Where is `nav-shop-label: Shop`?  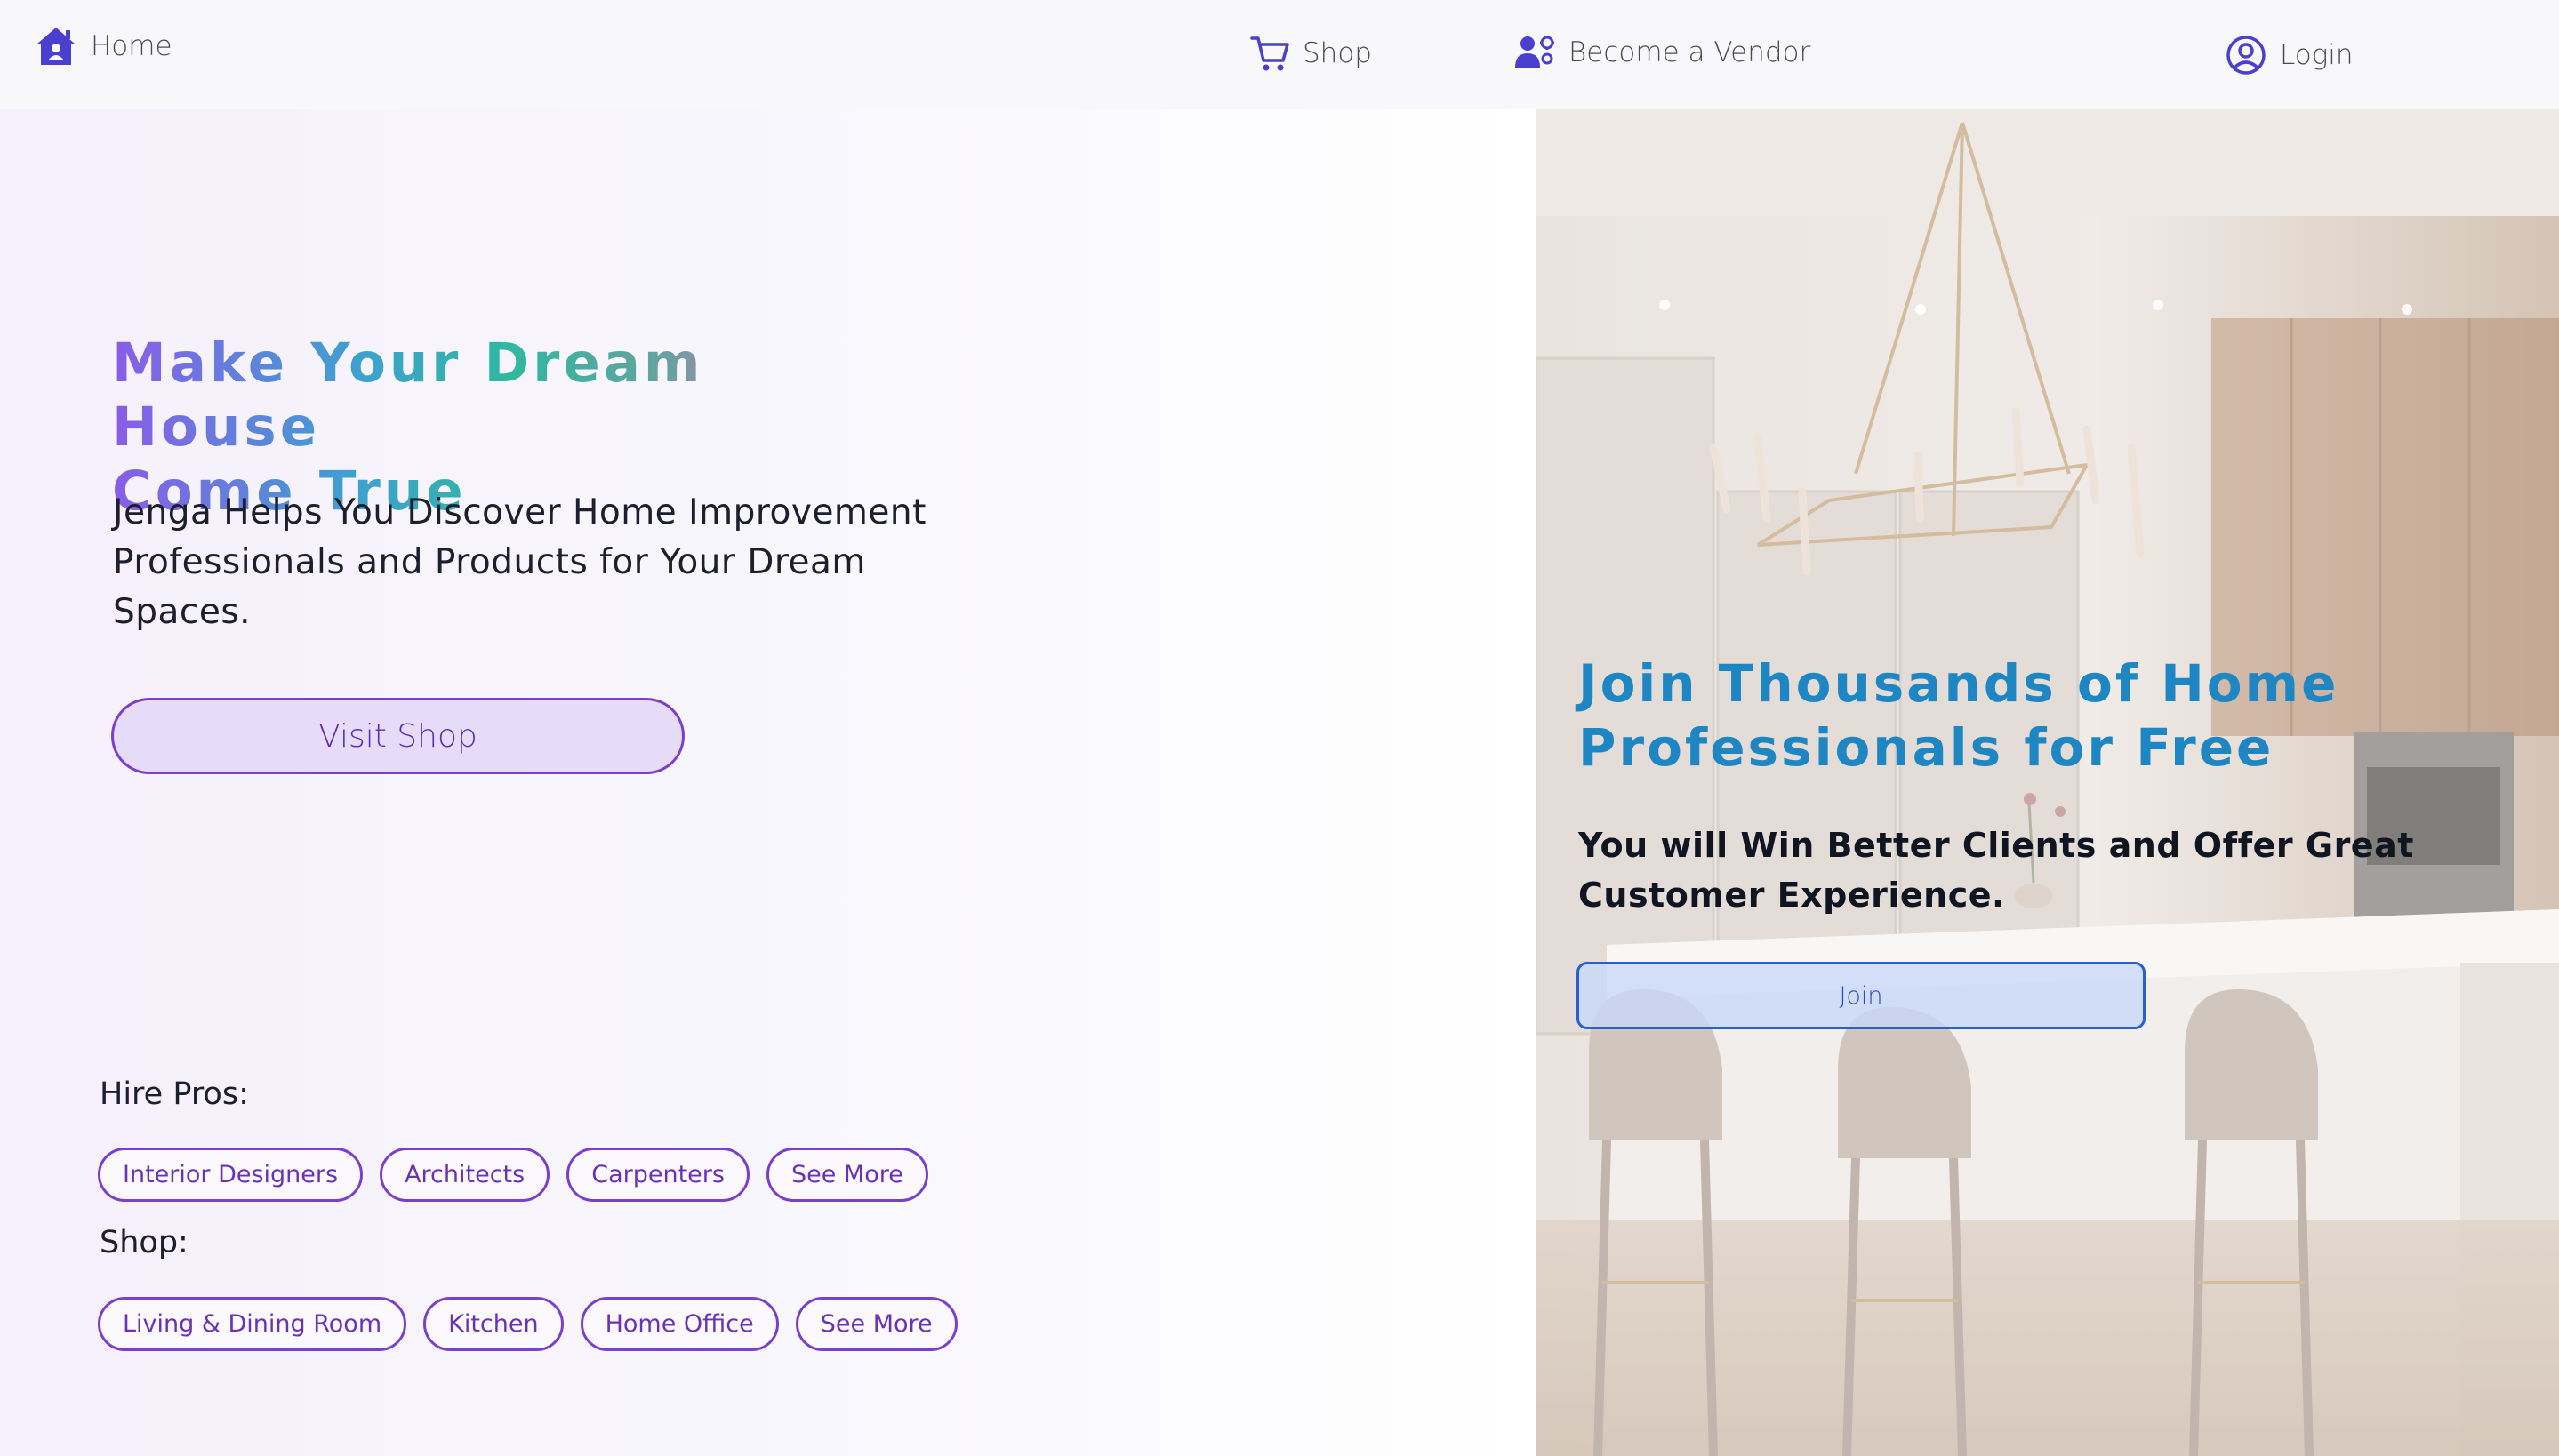 nav-shop-label: Shop is located at coordinates (1337, 53).